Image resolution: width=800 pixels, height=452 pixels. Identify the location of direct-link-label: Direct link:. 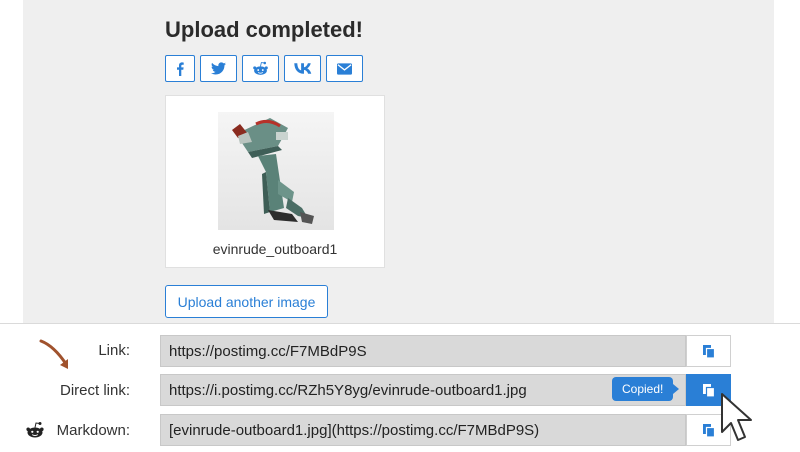
(94, 390).